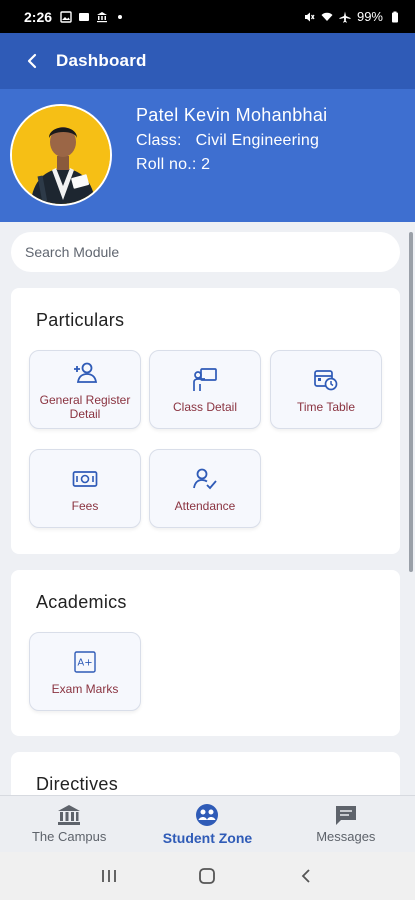 Image resolution: width=415 pixels, height=900 pixels. I want to click on airplane-icon, so click(345, 17).